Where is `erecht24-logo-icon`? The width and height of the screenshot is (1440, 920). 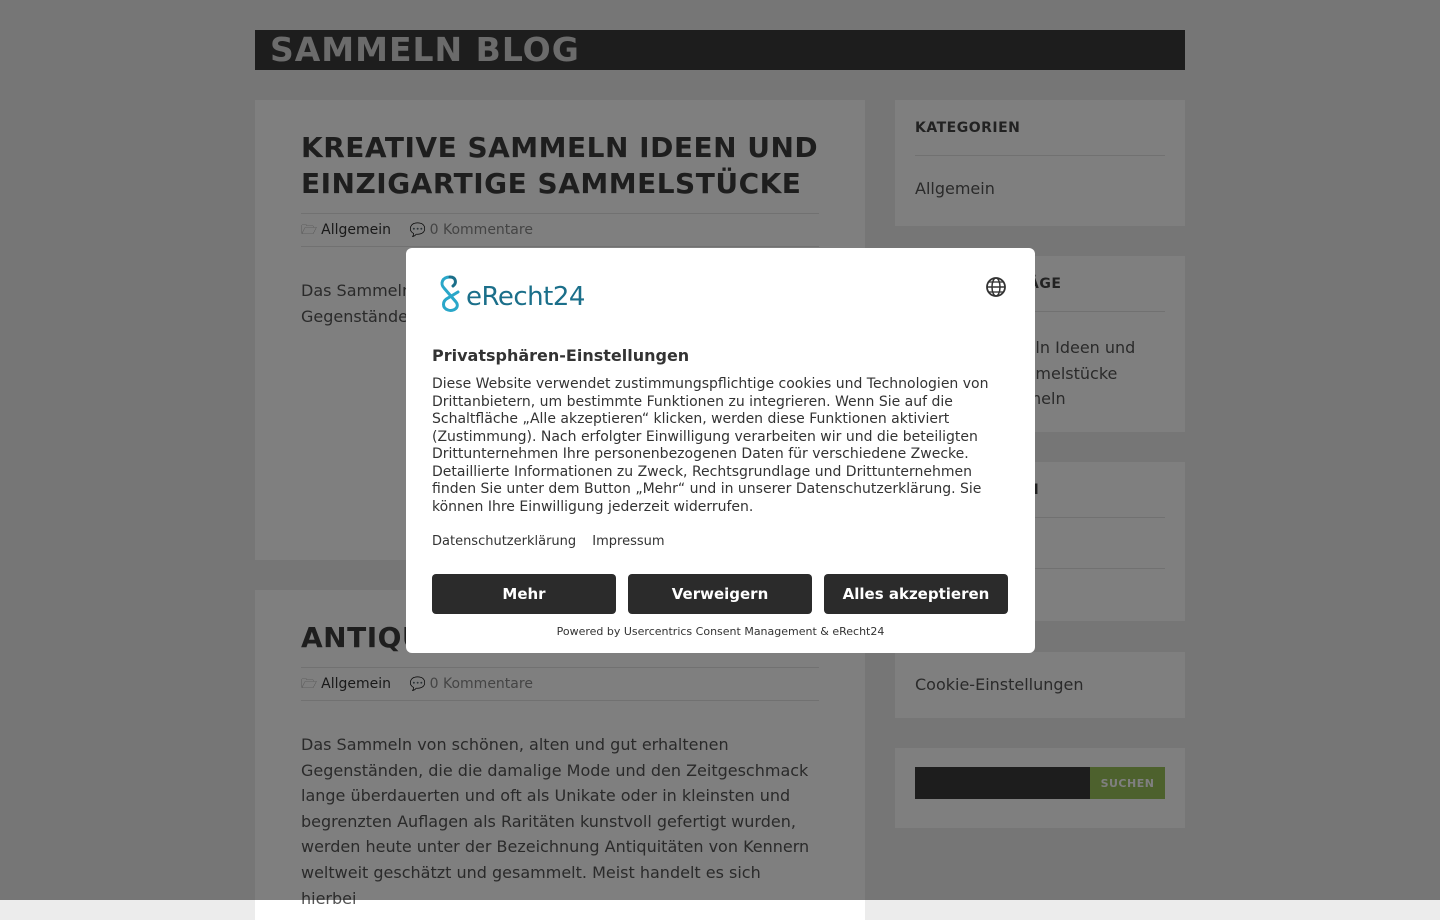
erecht24-logo-icon is located at coordinates (450, 293).